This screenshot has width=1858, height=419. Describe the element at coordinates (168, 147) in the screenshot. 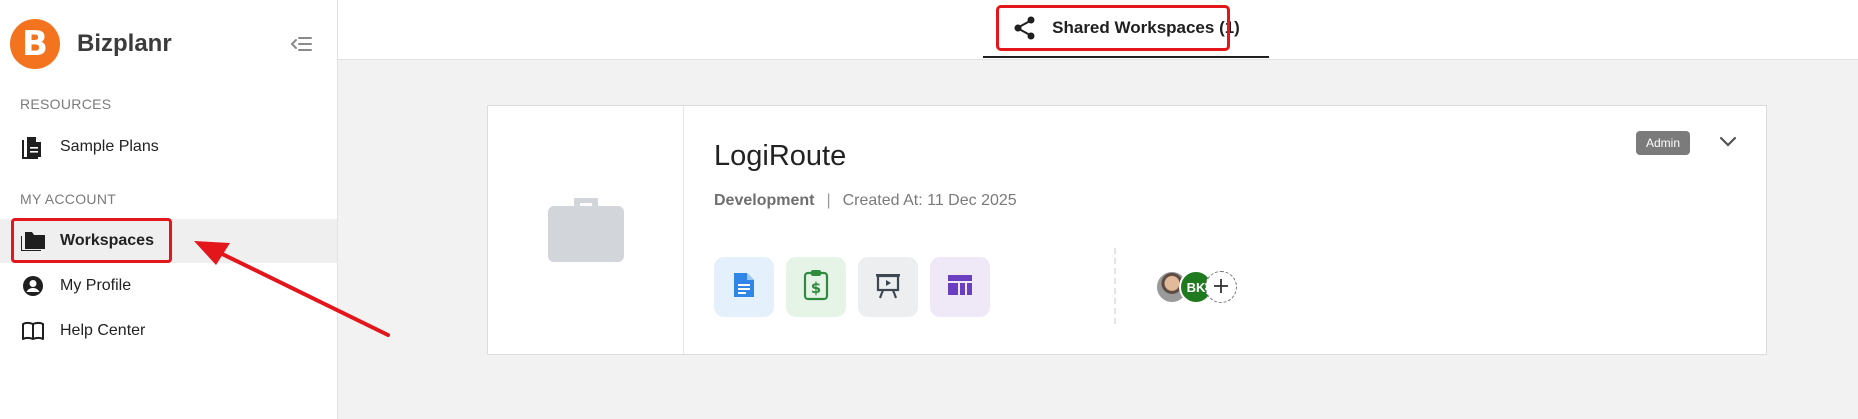

I see `sidebar-item-sample-plans: Sample Plans` at that location.